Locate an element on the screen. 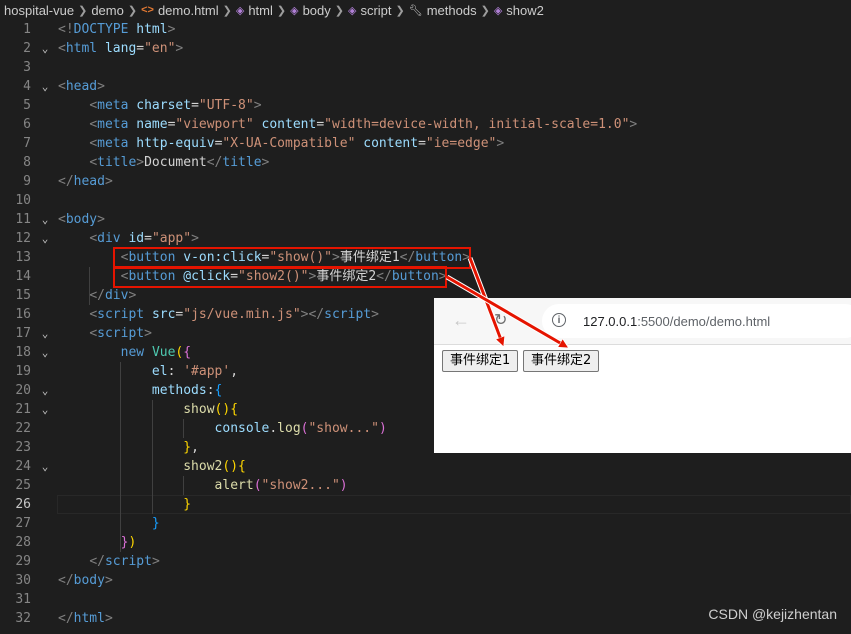 The height and width of the screenshot is (634, 851). arrow-line14-to-button2 is located at coordinates (506, 312).